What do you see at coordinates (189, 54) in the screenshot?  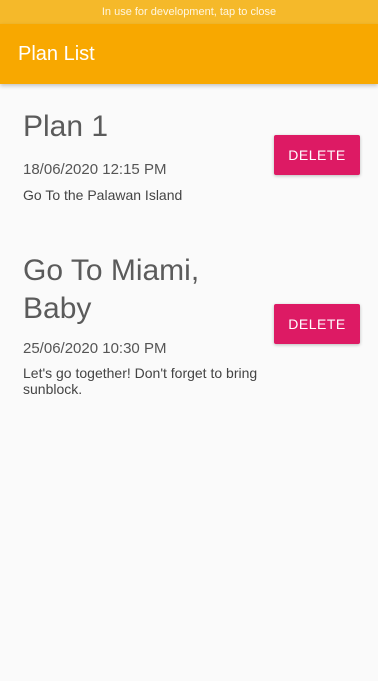 I see `app-bar: Plan List` at bounding box center [189, 54].